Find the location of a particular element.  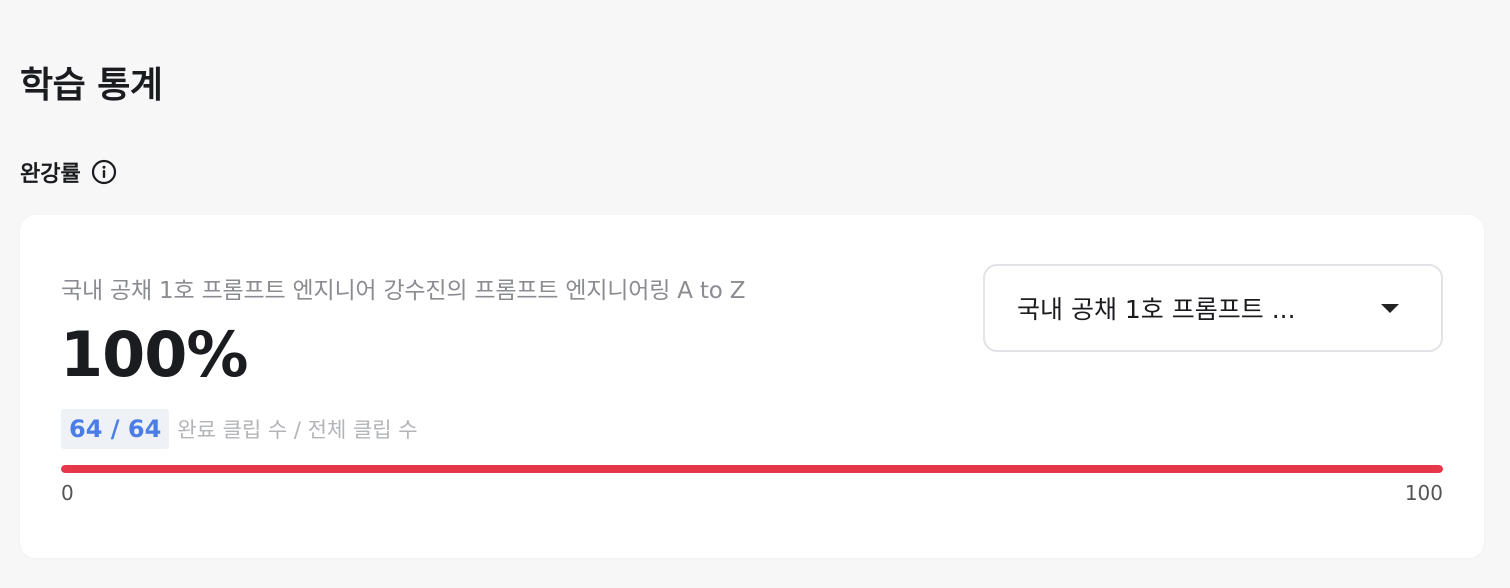

info-circle-icon is located at coordinates (104, 172).